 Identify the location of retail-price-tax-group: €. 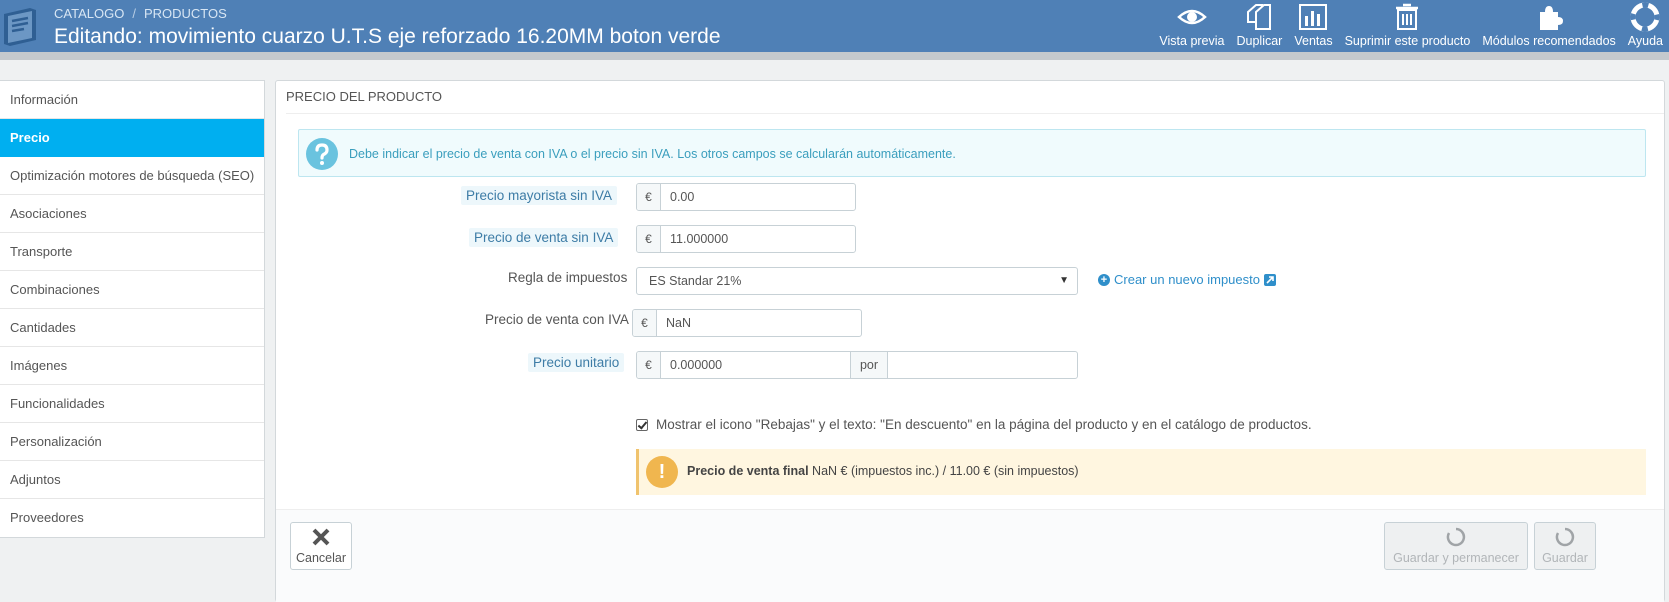
(747, 323).